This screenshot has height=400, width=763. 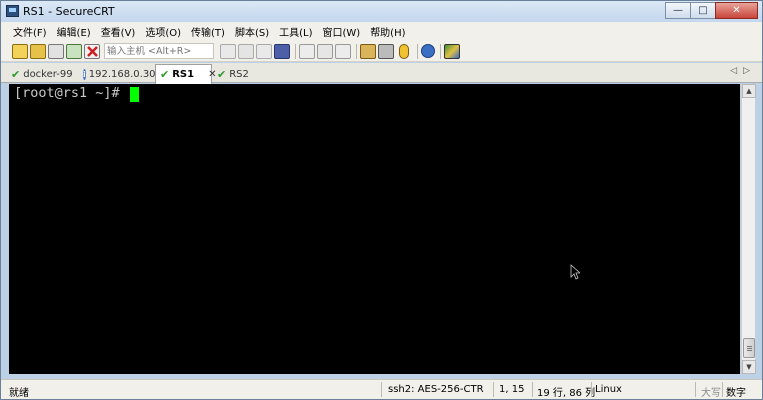 I want to click on print-icon, so click(x=307, y=51).